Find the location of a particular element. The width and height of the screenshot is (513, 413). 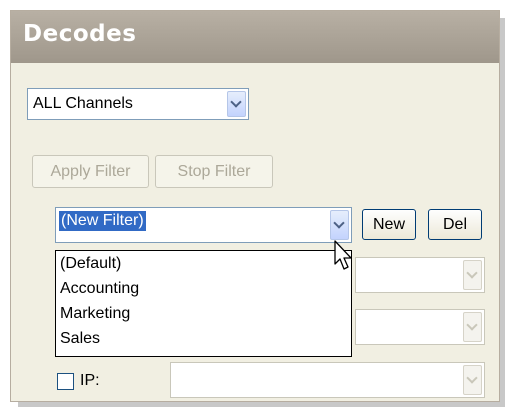

apply-filter-button: Apply Filter is located at coordinates (90, 171).